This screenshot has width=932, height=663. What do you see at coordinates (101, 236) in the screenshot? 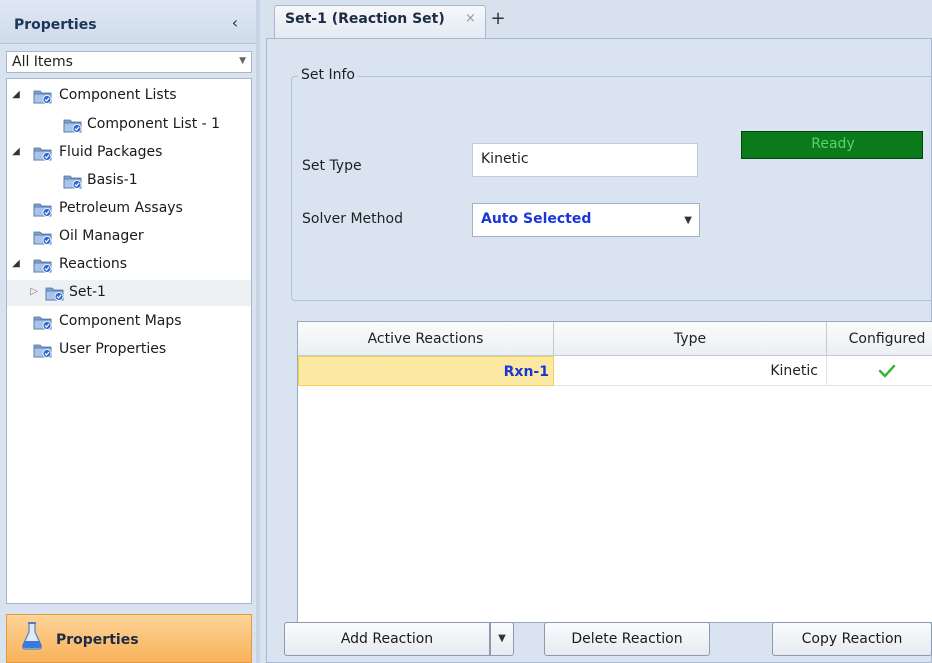
I see `tree-item-label: Oil Manager` at bounding box center [101, 236].